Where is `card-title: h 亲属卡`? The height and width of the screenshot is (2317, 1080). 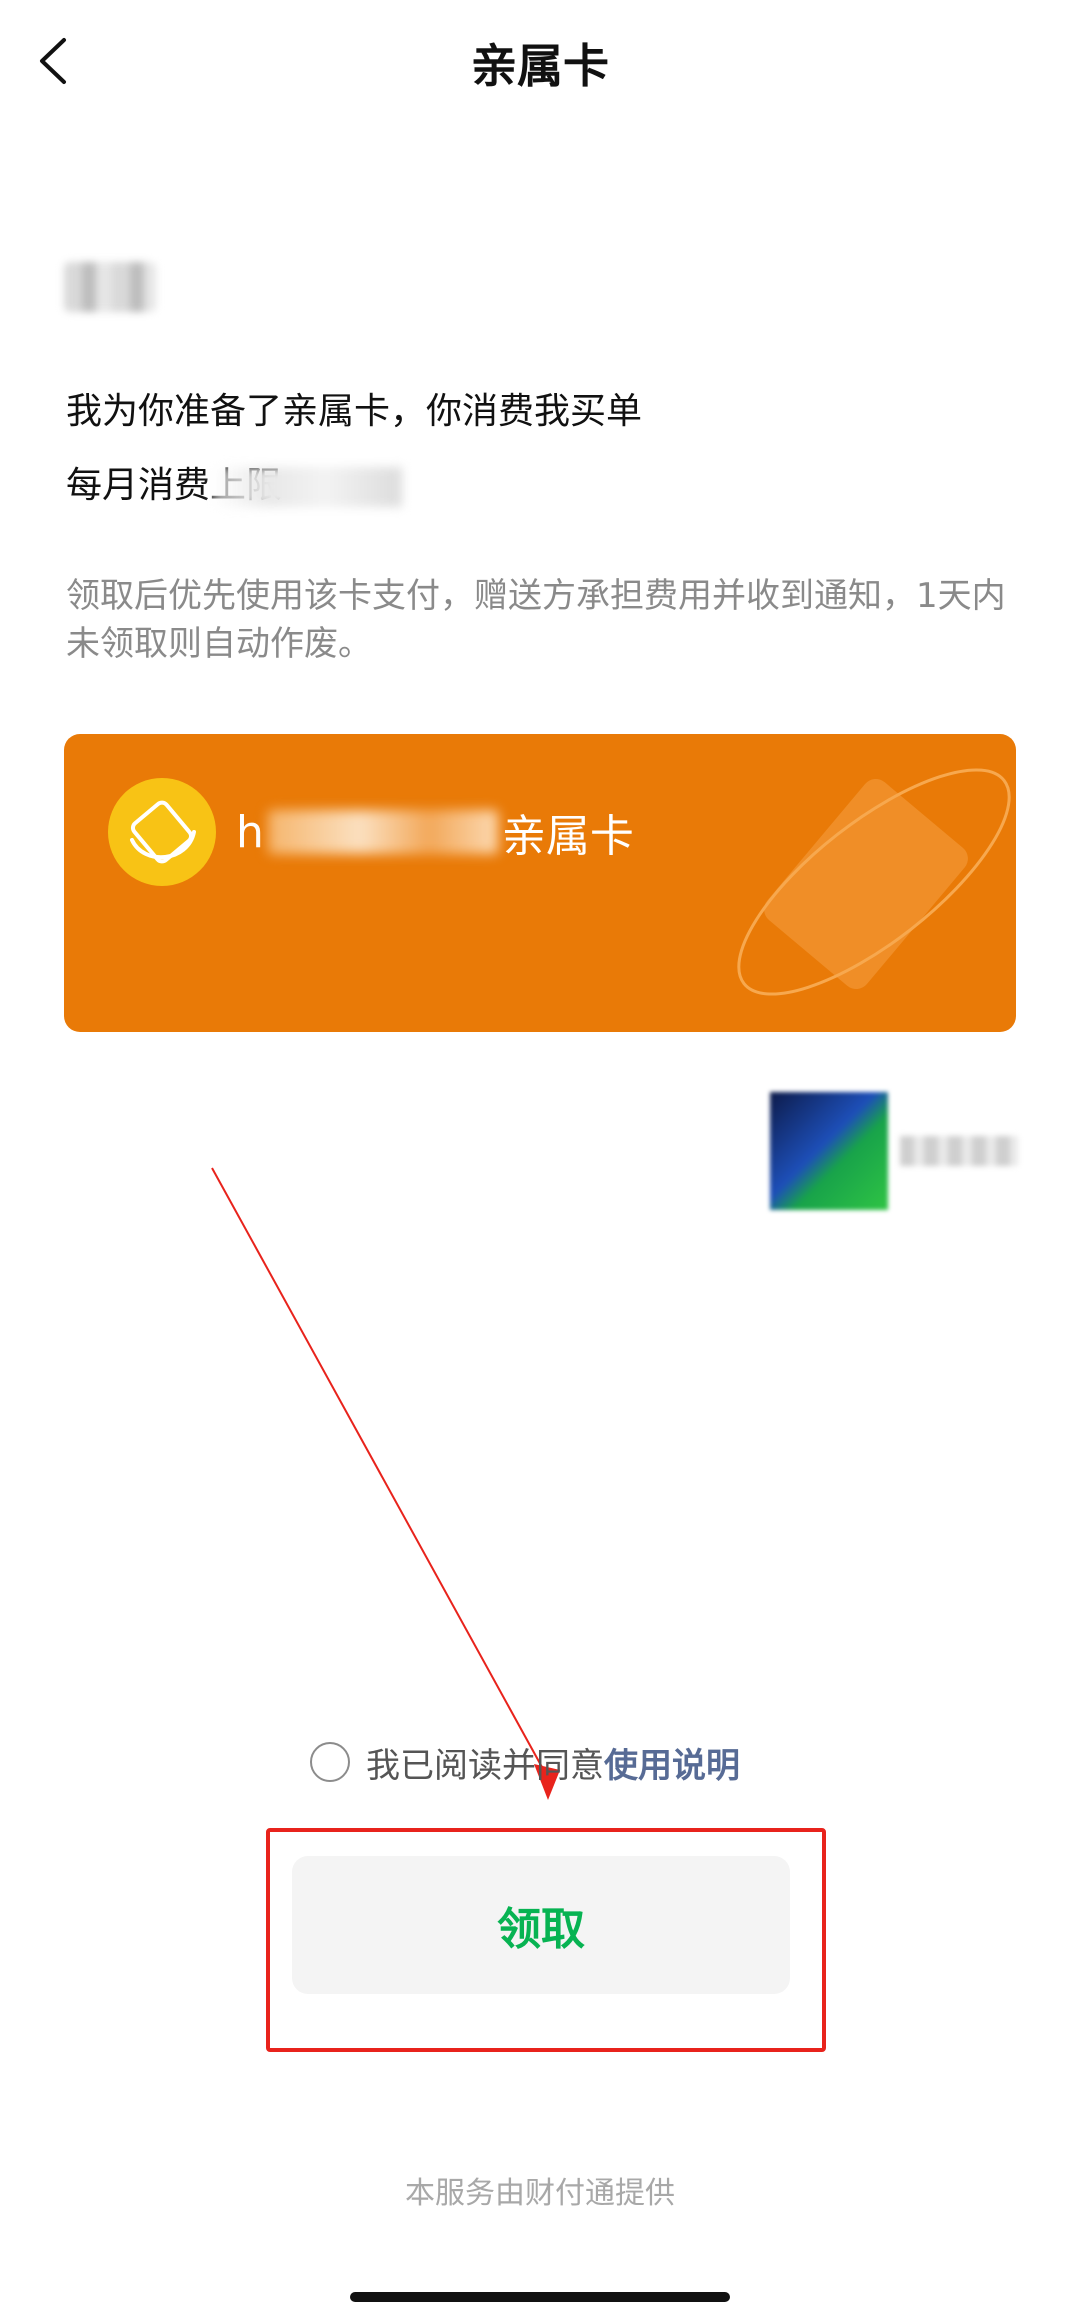 card-title: h 亲属卡 is located at coordinates (435, 832).